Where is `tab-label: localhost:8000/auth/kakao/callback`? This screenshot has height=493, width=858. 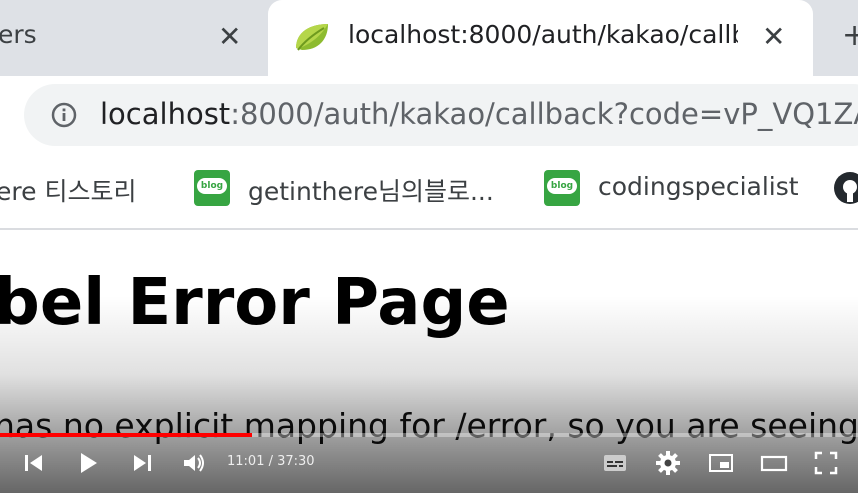
tab-label: localhost:8000/auth/kakao/callback is located at coordinates (543, 34).